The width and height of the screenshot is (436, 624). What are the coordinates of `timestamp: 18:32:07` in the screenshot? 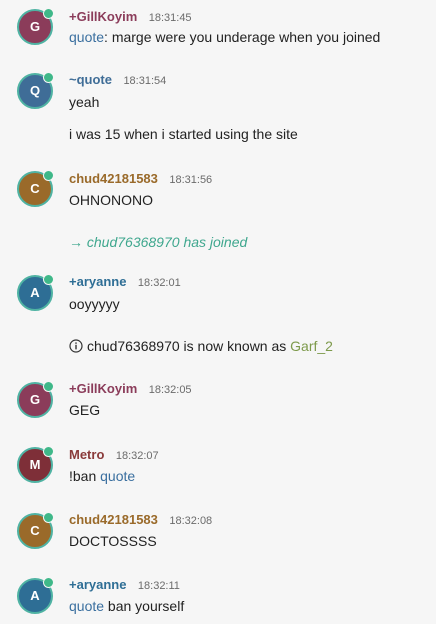 It's located at (137, 456).